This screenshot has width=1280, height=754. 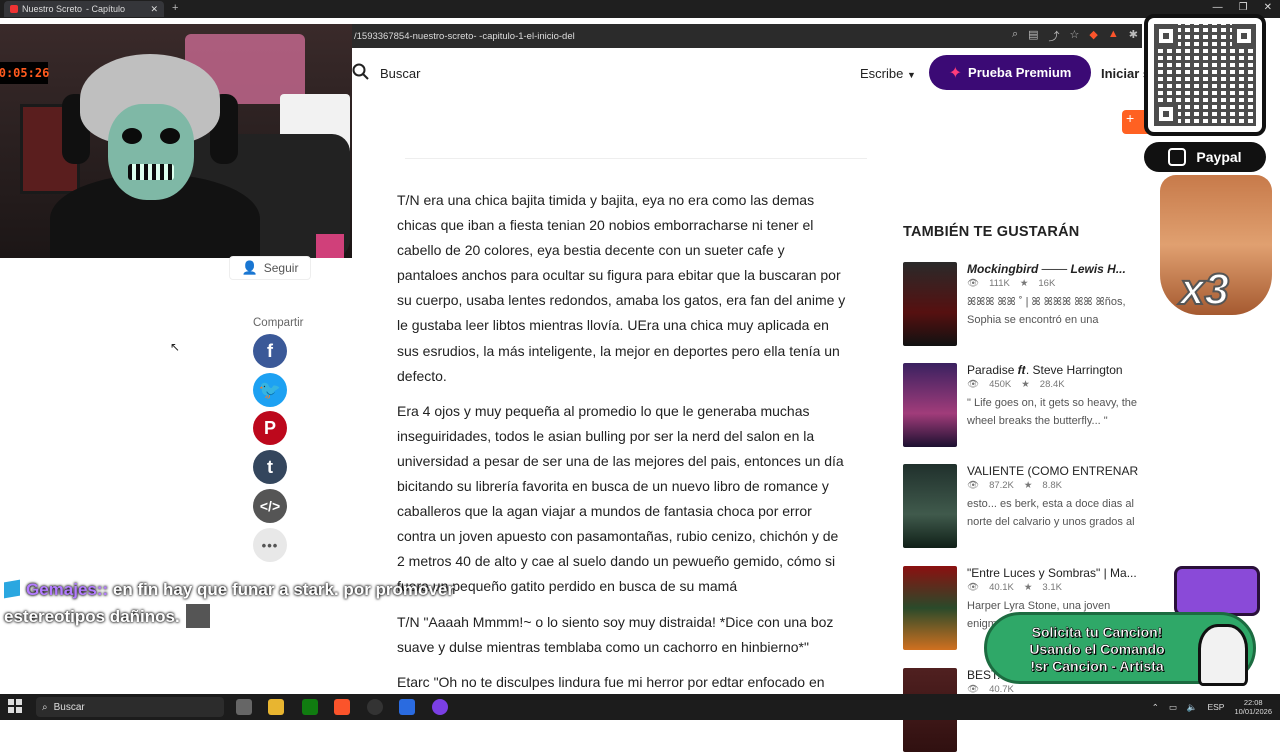 I want to click on login-link: Iniciar s, so click(x=1125, y=73).